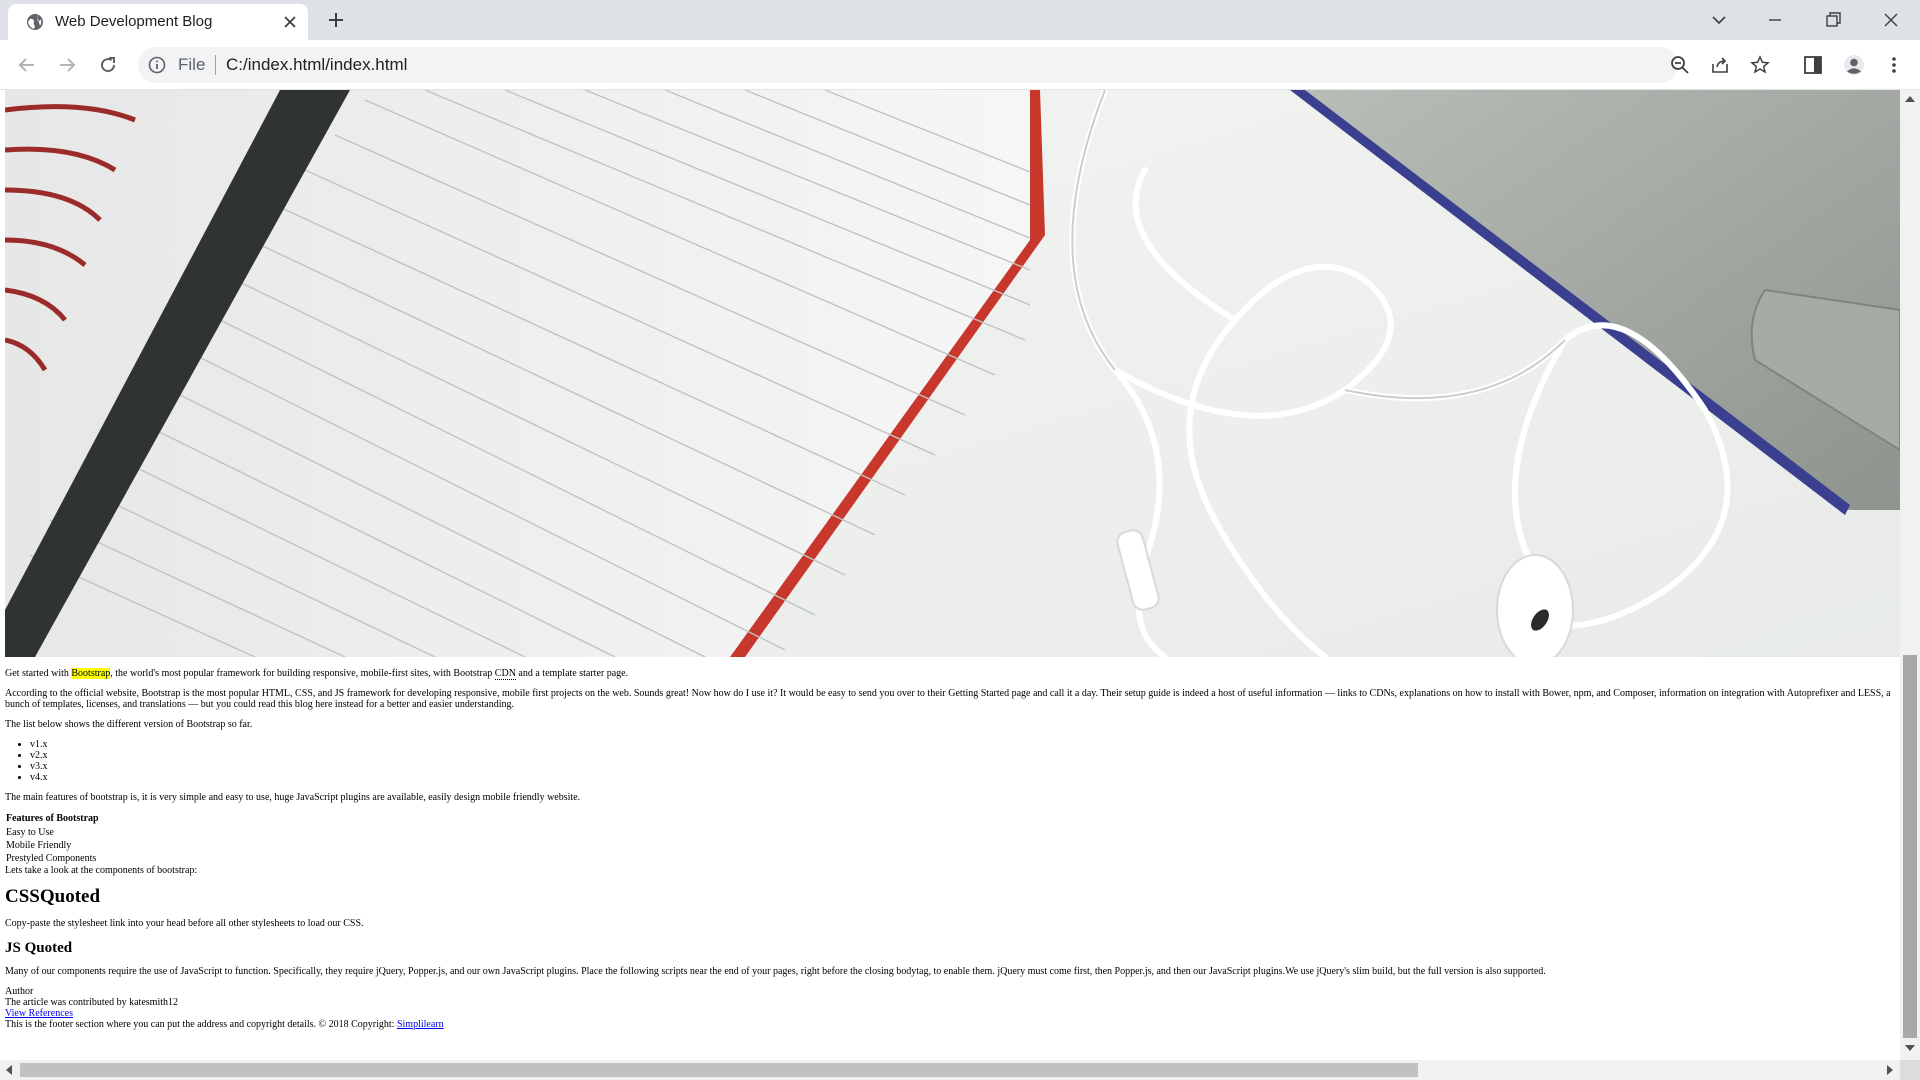 This screenshot has width=1920, height=1080. Describe the element at coordinates (91, 673) in the screenshot. I see `highlighted-term: Bootstrap` at that location.